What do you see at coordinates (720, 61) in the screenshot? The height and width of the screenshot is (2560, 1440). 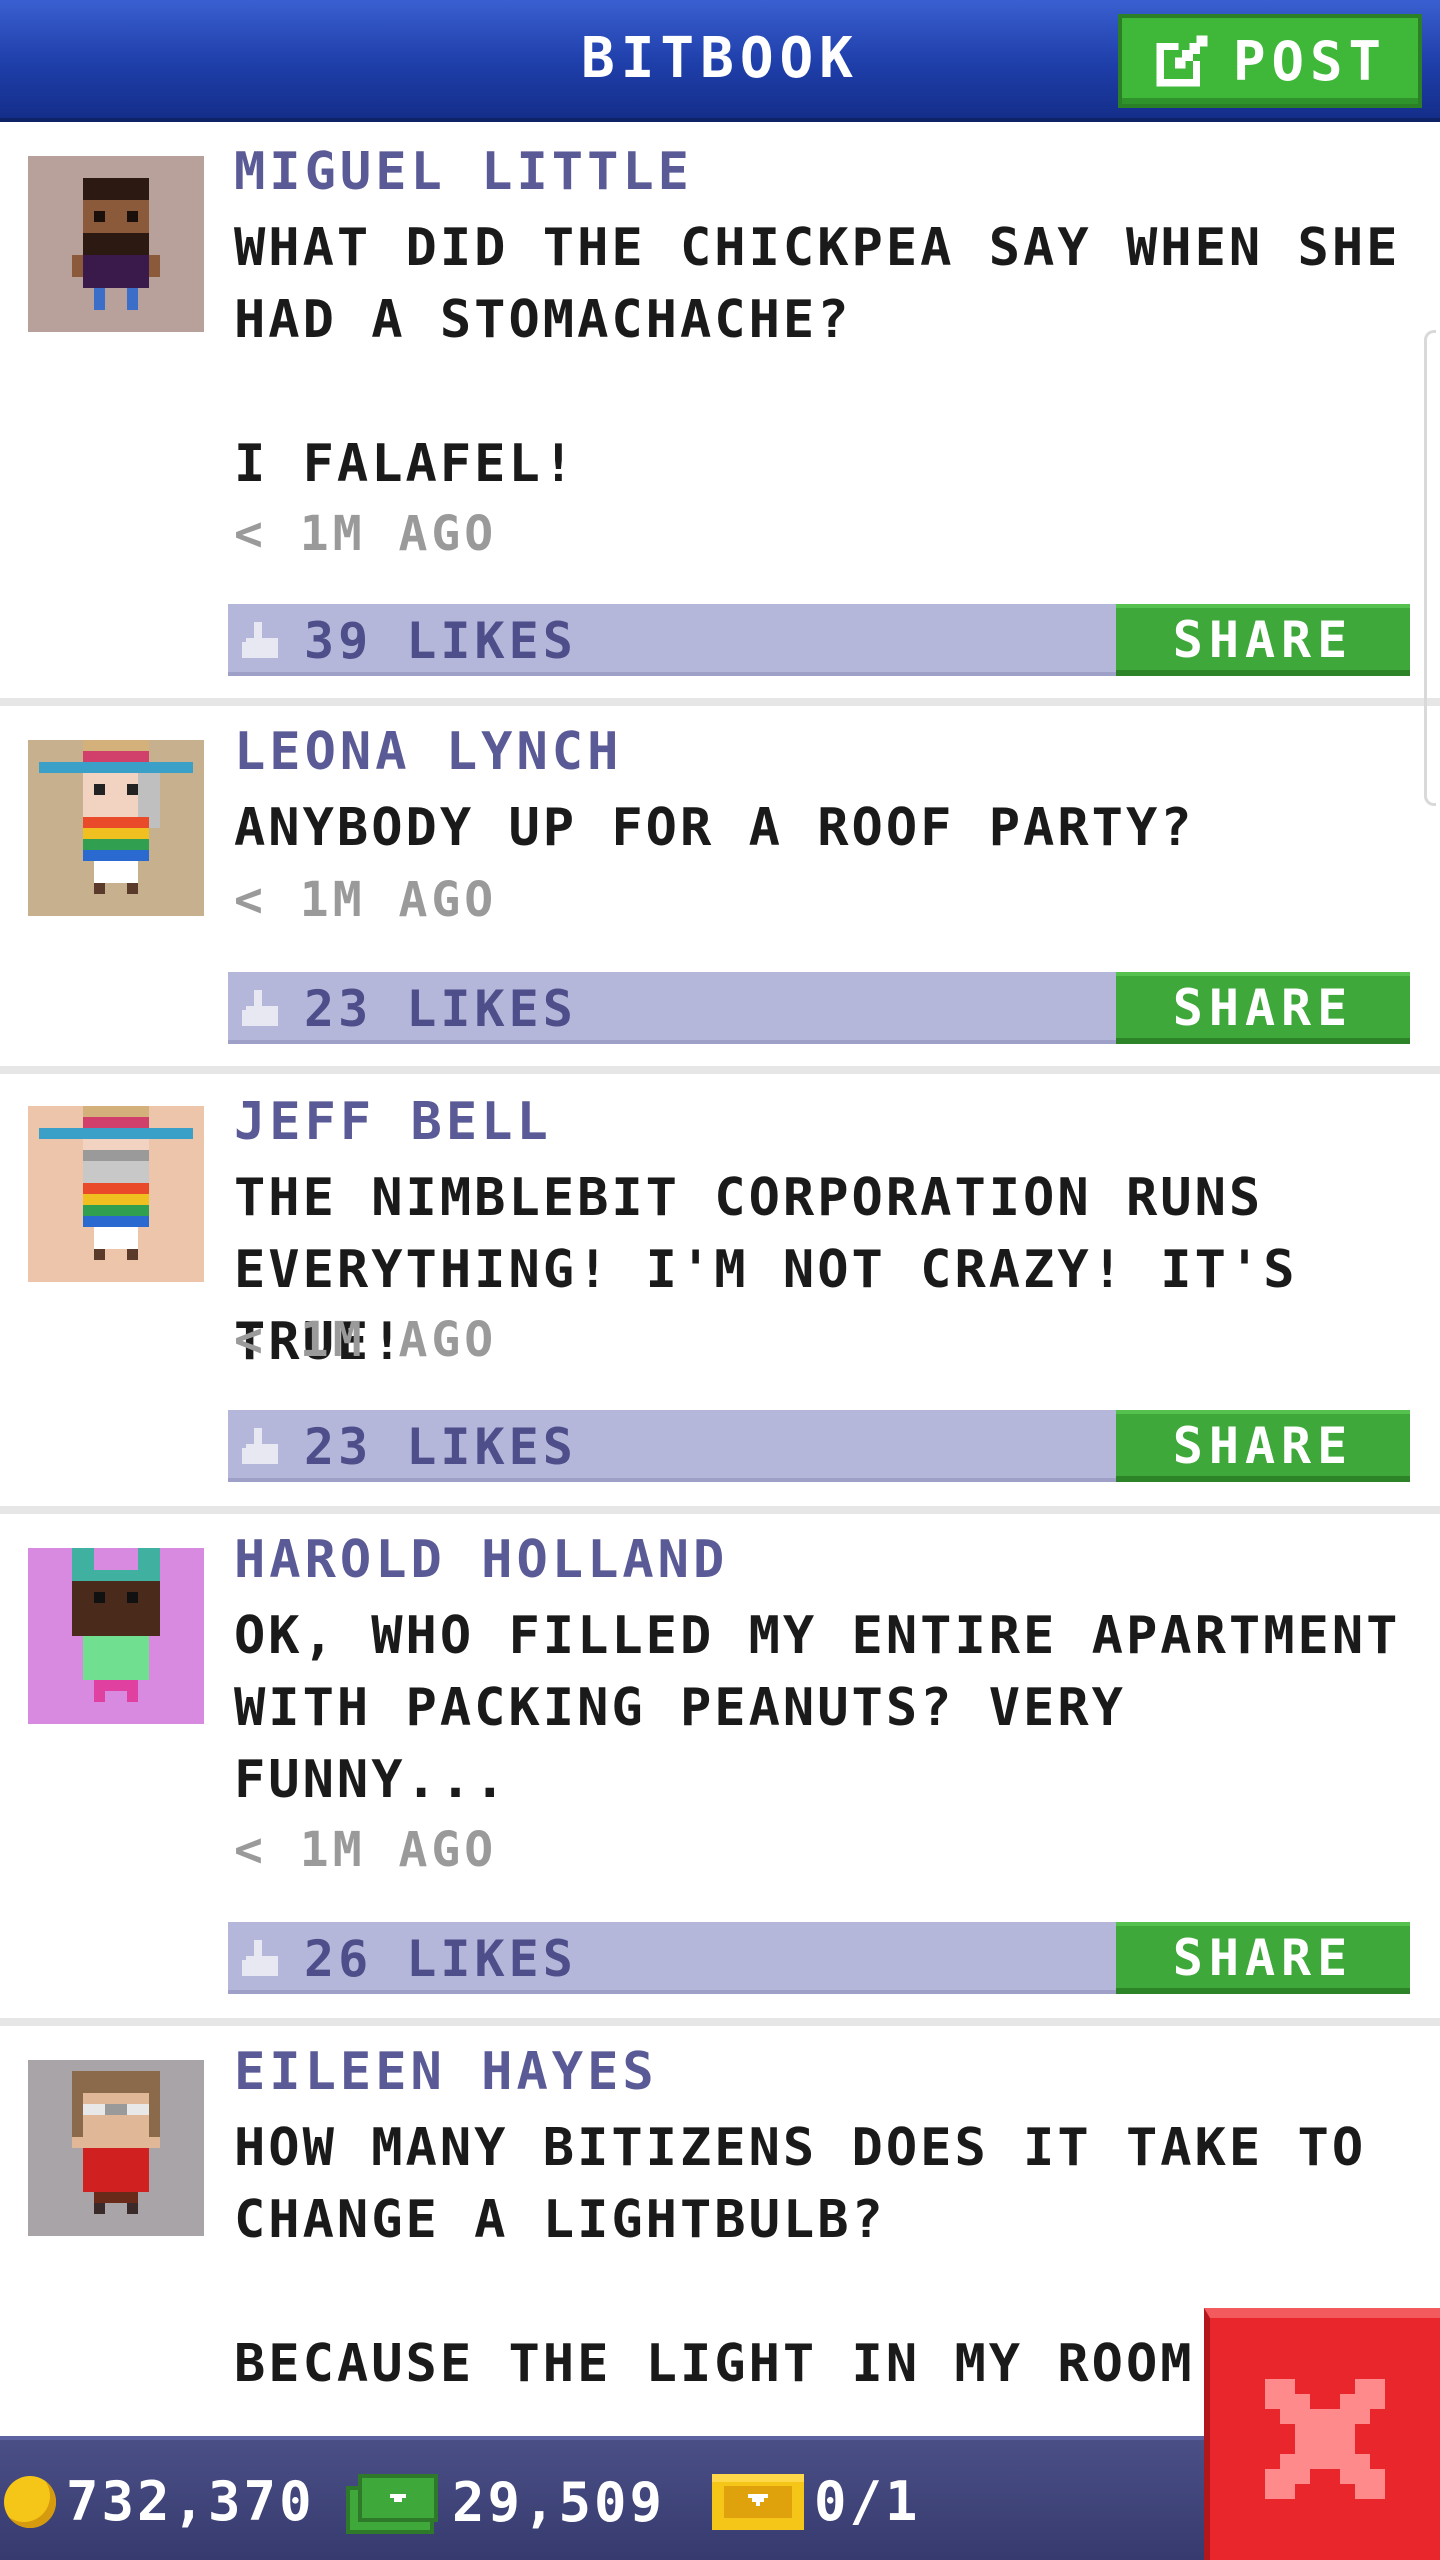 I see `header-bar: BITBOOK POST` at bounding box center [720, 61].